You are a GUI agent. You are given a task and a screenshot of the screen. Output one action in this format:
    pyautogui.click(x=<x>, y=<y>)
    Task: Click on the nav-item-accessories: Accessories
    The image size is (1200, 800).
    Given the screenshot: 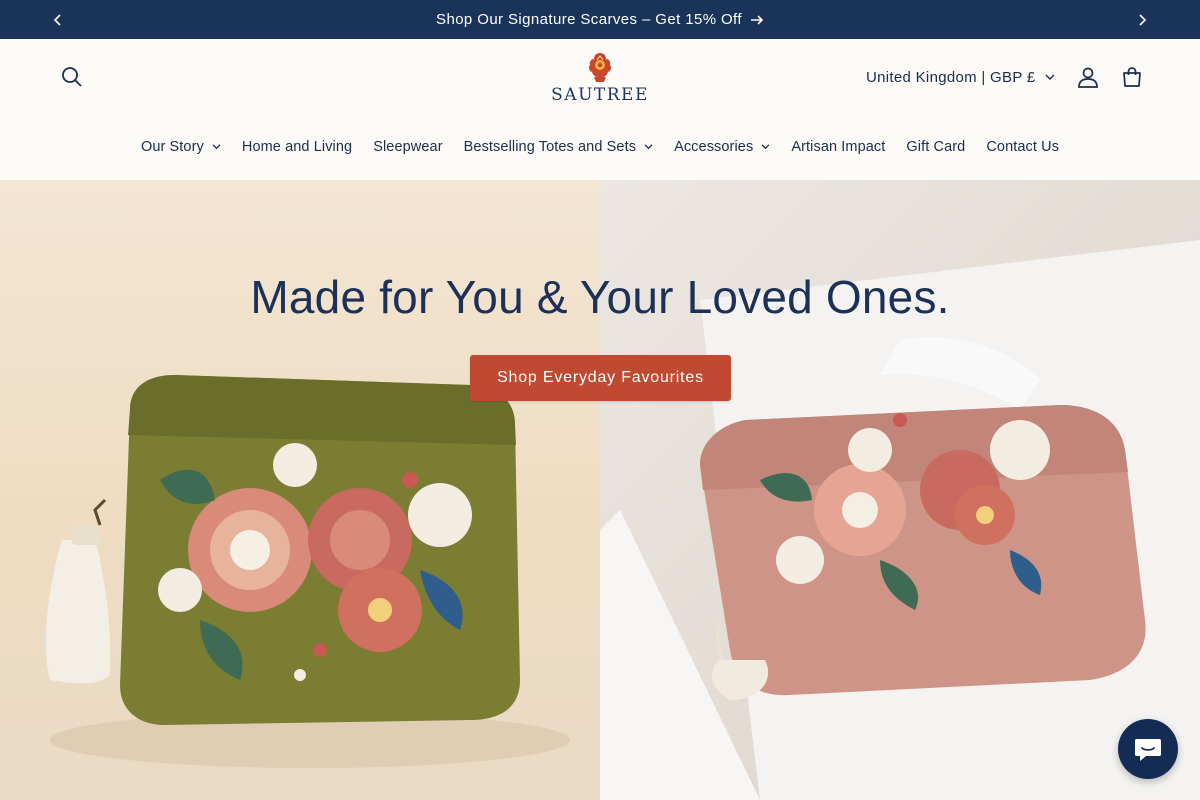 What is the action you would take?
    pyautogui.click(x=722, y=147)
    